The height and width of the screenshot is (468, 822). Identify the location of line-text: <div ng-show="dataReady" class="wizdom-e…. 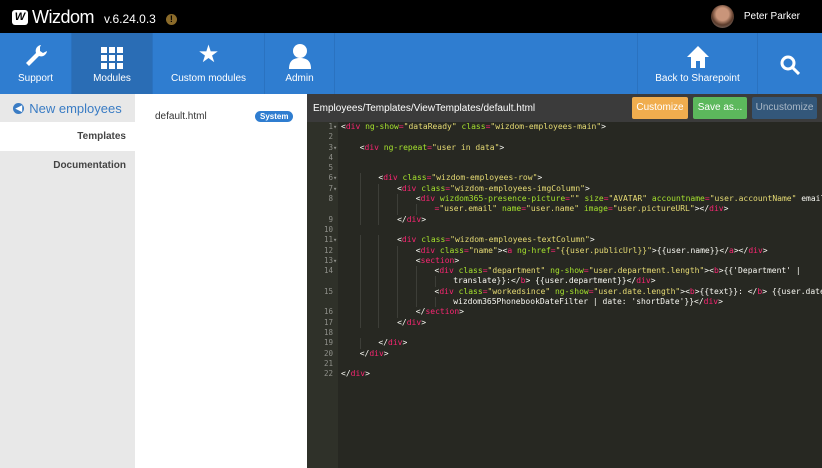
(473, 127).